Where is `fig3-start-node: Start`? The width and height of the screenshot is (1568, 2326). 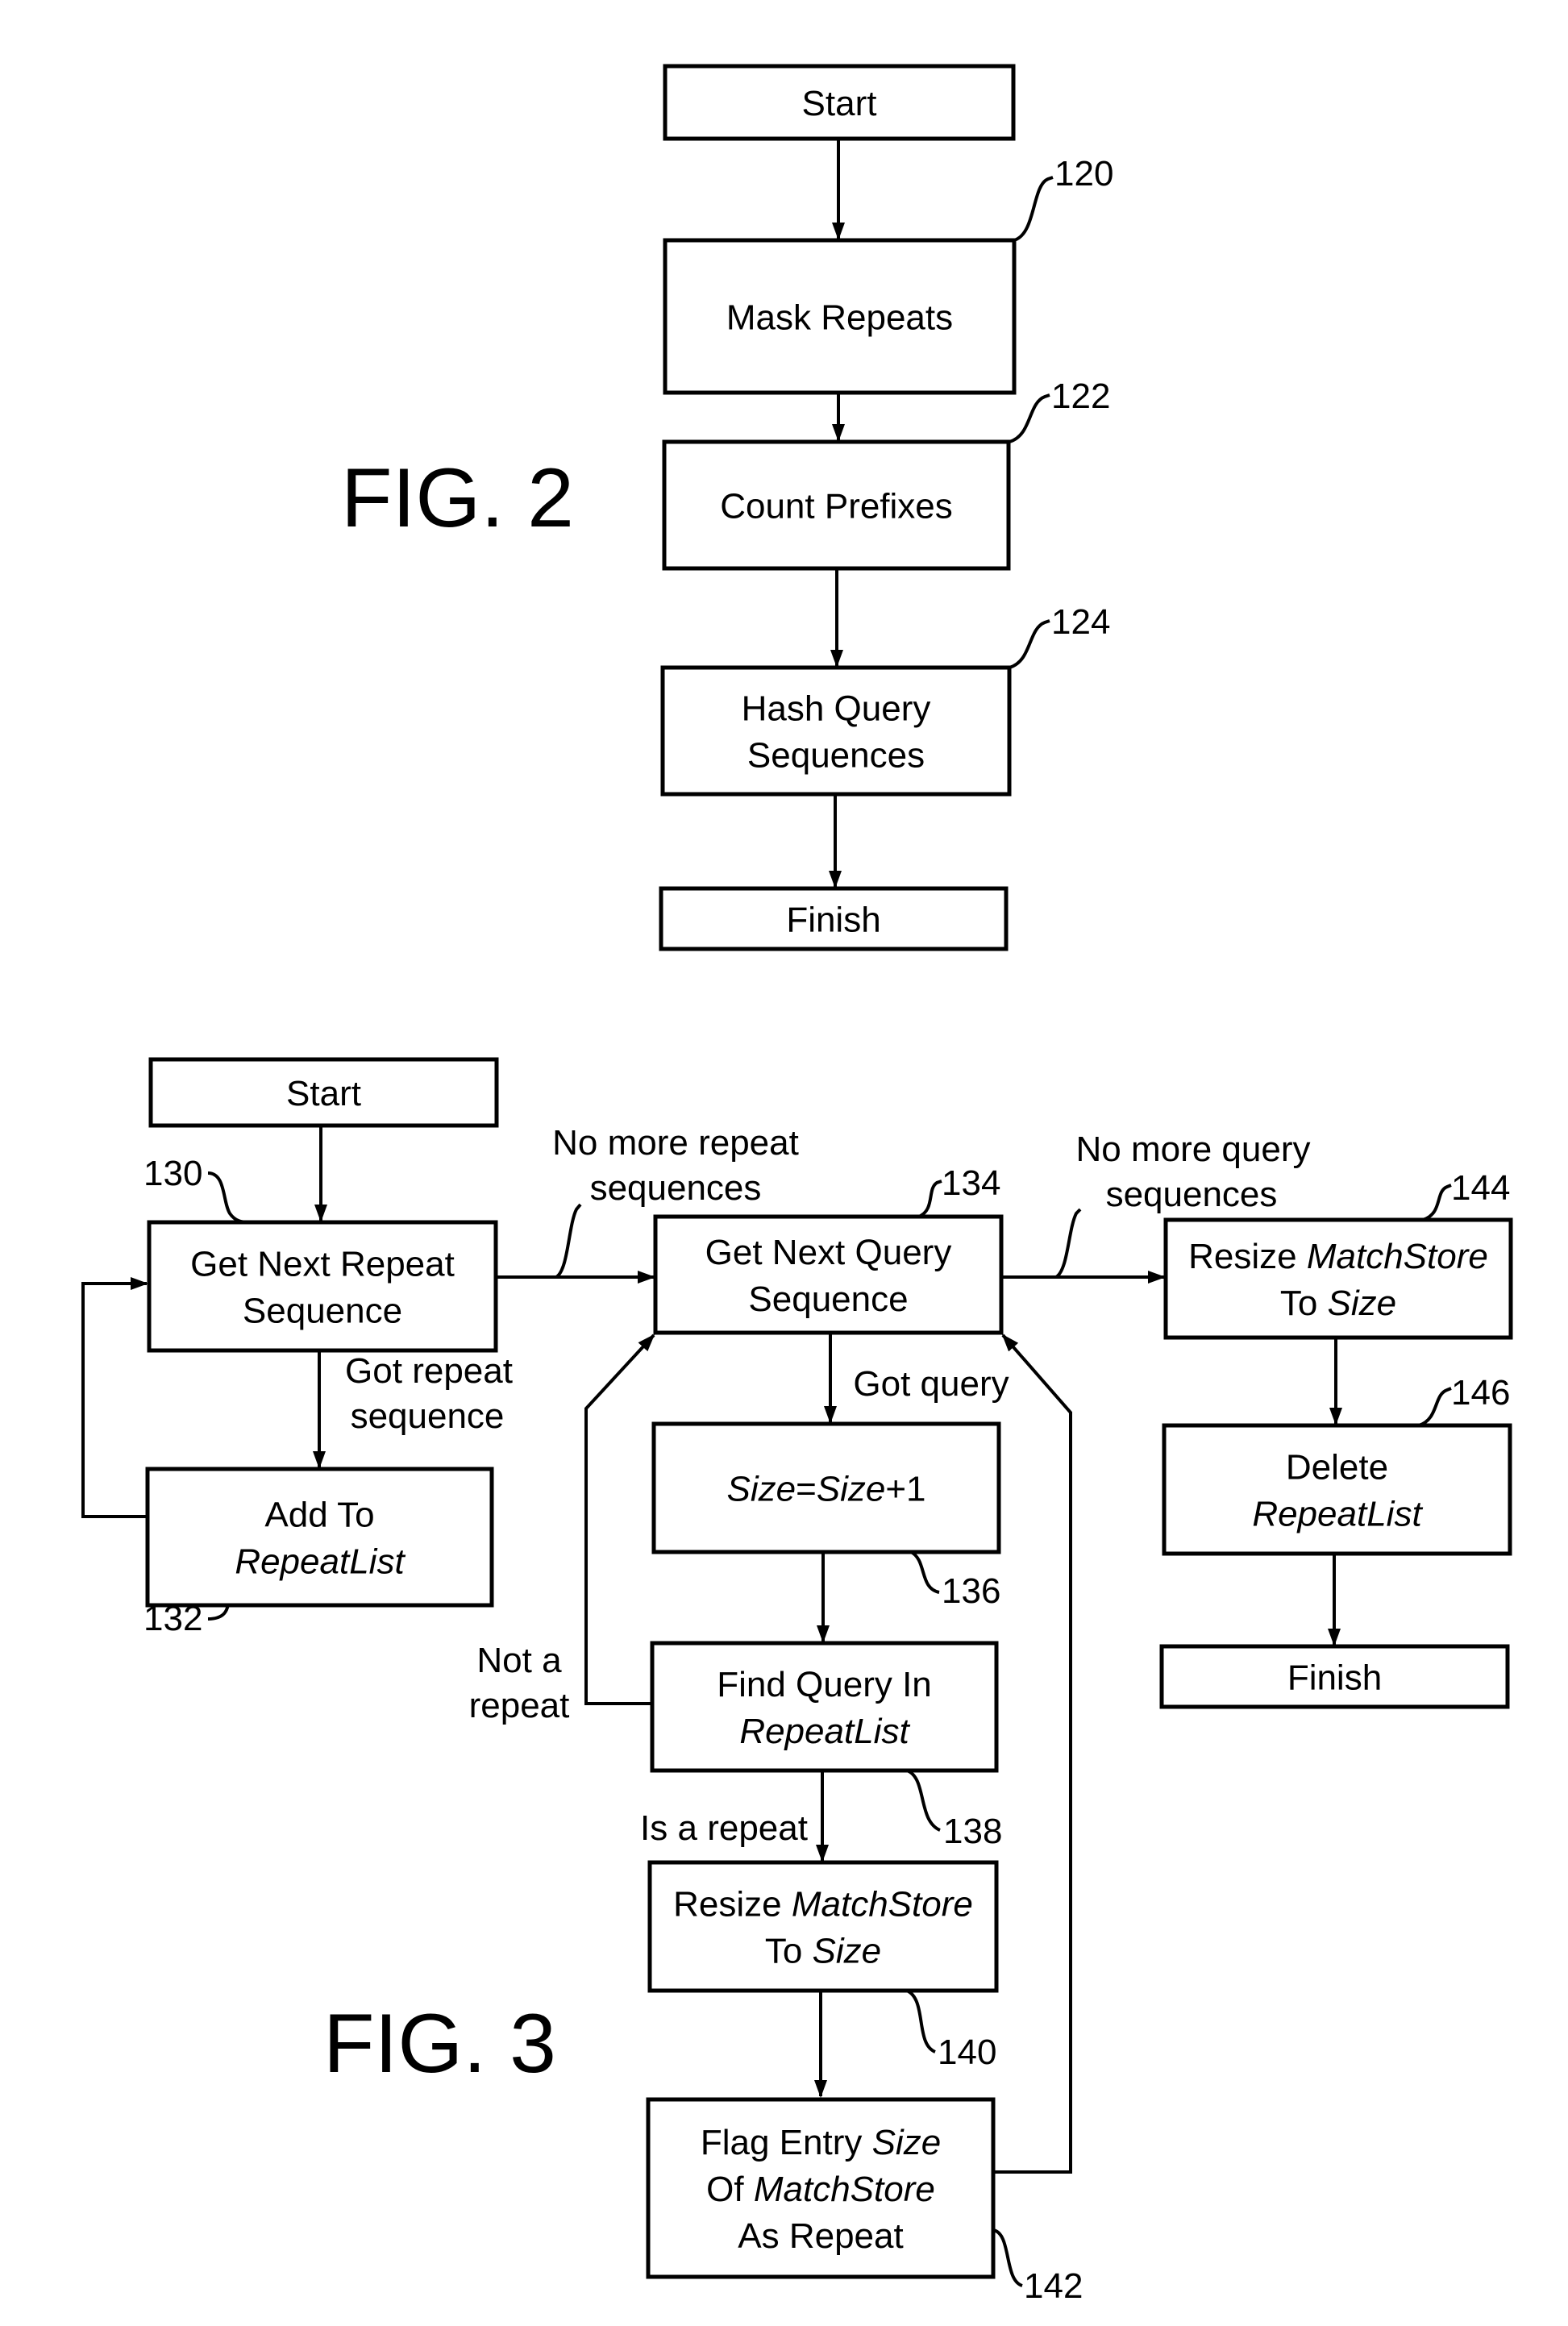
fig3-start-node: Start is located at coordinates (323, 1092).